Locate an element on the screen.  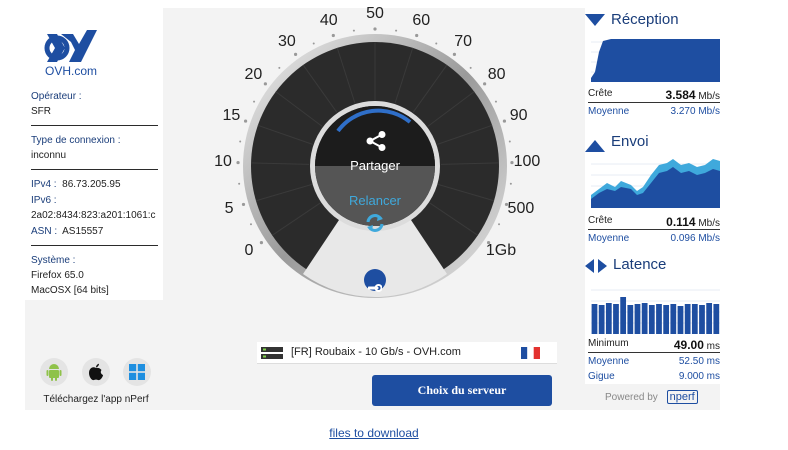
ios-app-button is located at coordinates (96, 372).